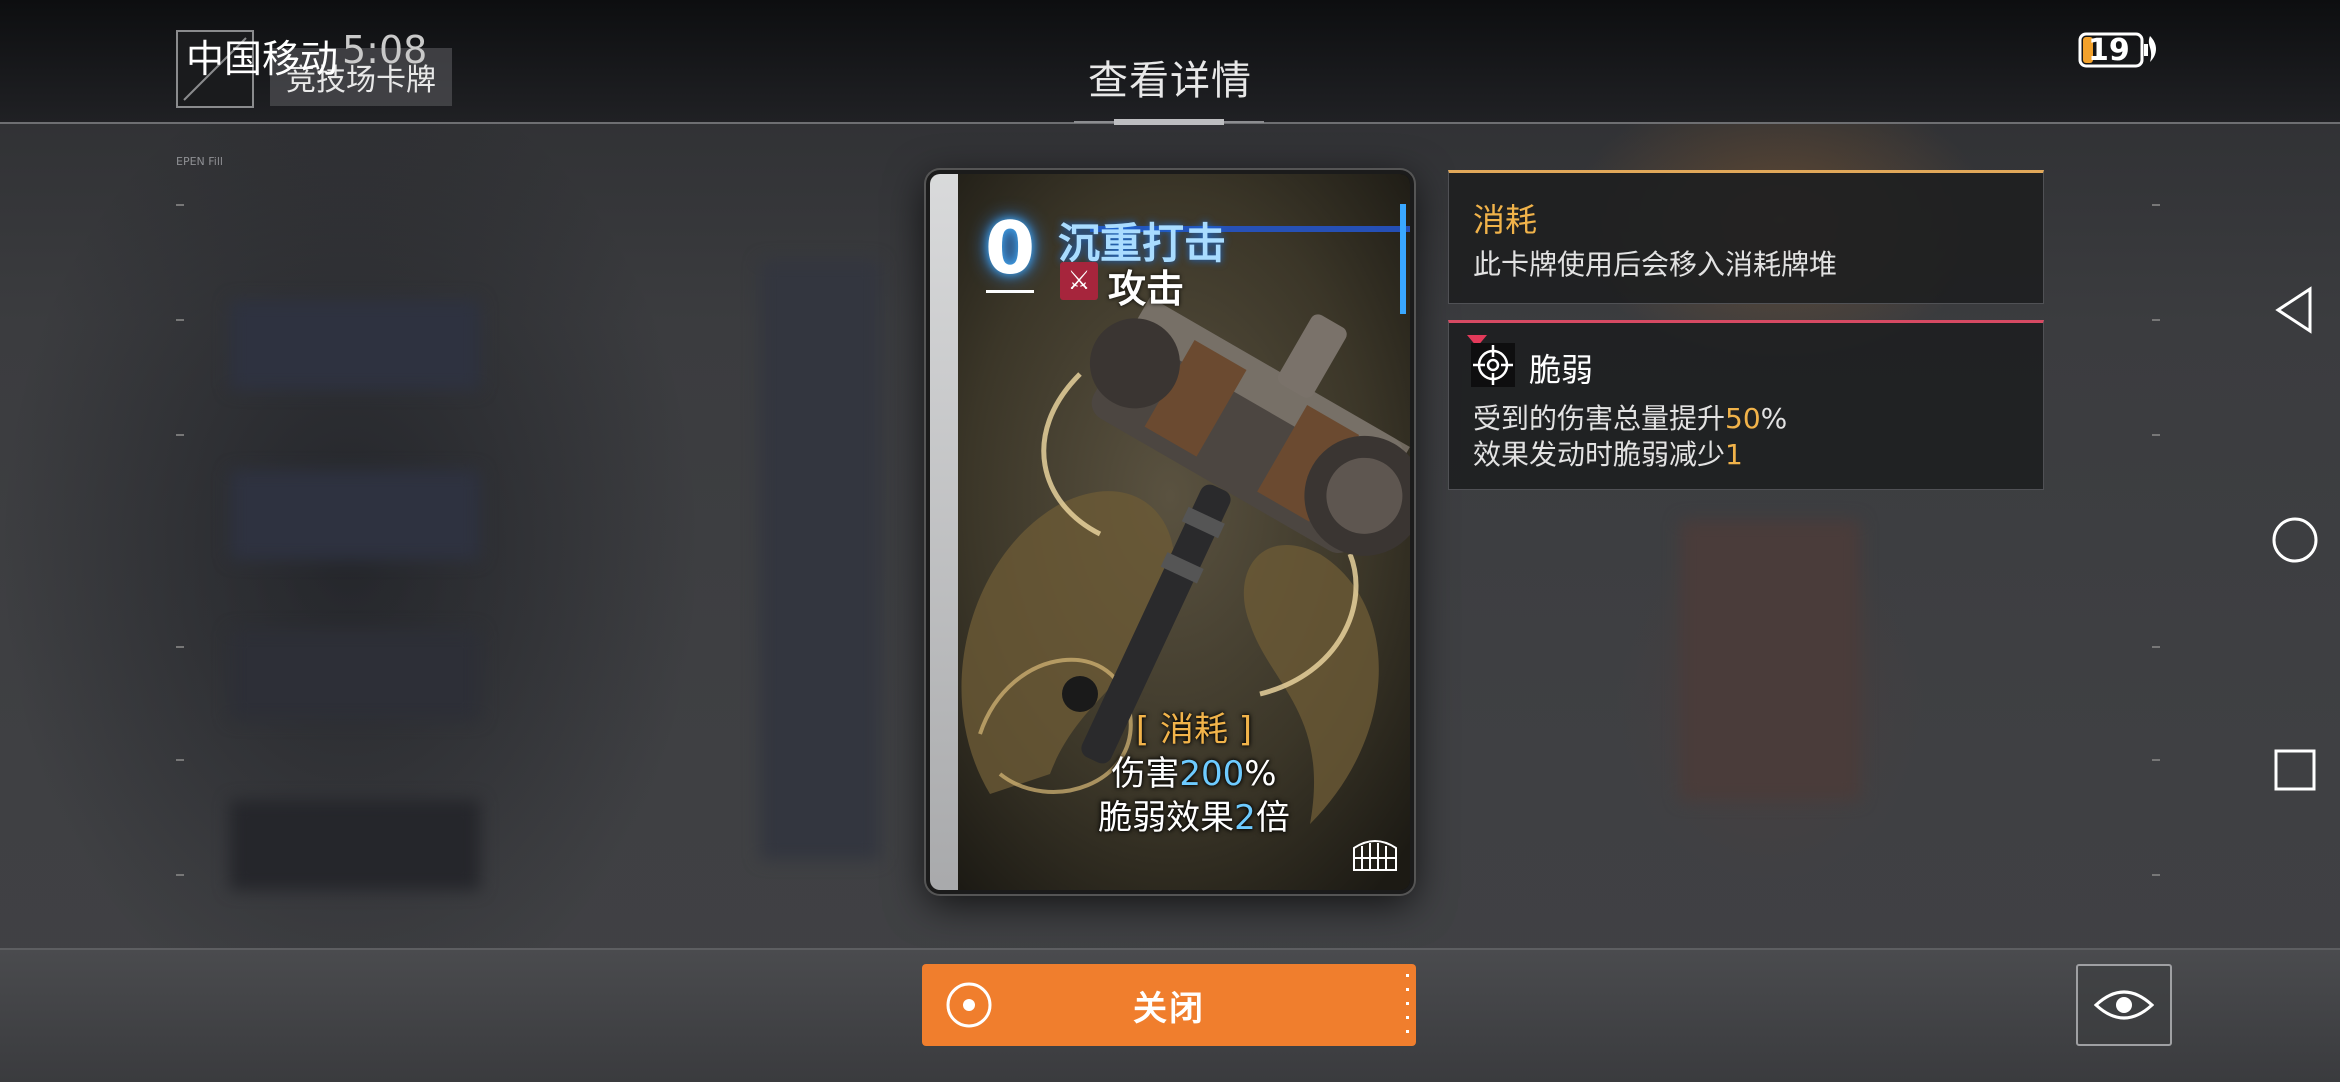  Describe the element at coordinates (1169, 1008) in the screenshot. I see `close-button-label: 关闭` at that location.